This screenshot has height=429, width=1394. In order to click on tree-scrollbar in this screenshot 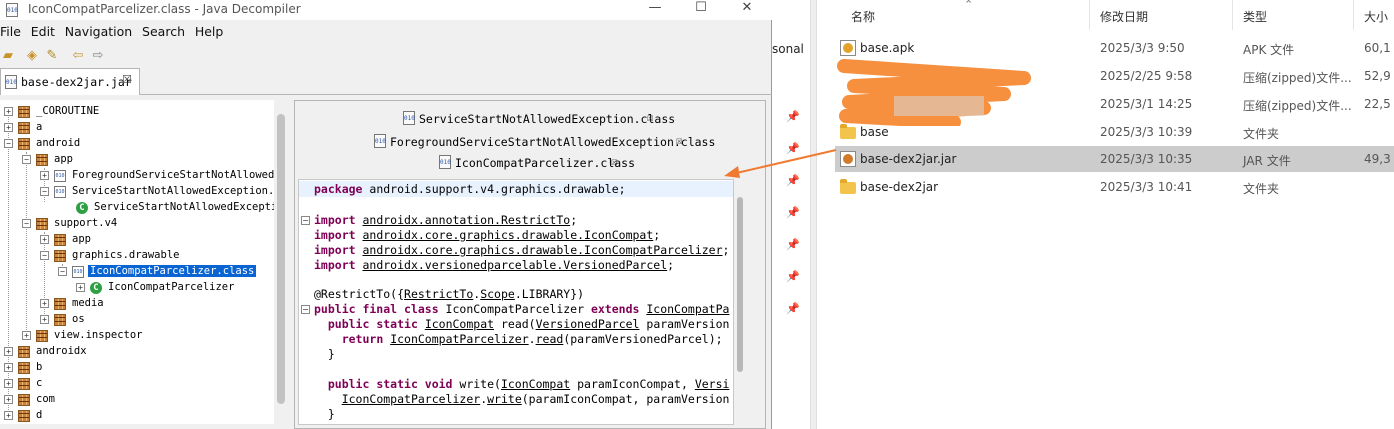, I will do `click(281, 262)`.